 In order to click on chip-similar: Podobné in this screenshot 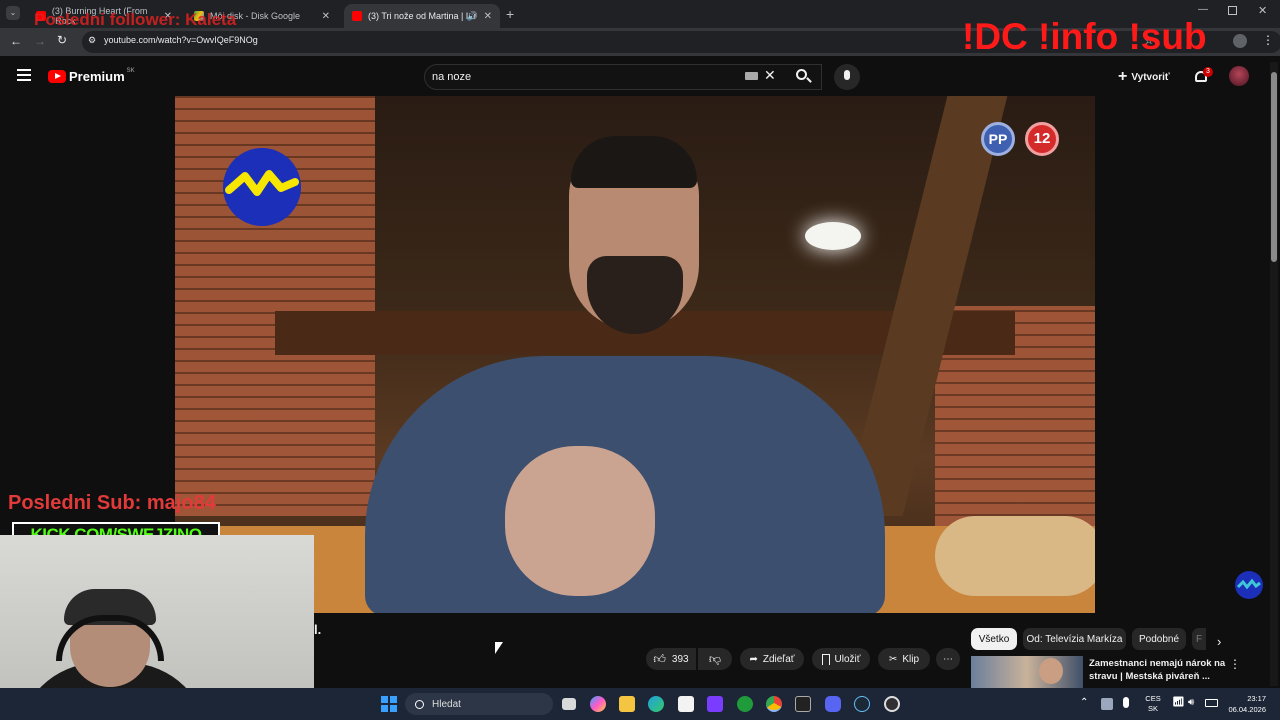, I will do `click(1159, 639)`.